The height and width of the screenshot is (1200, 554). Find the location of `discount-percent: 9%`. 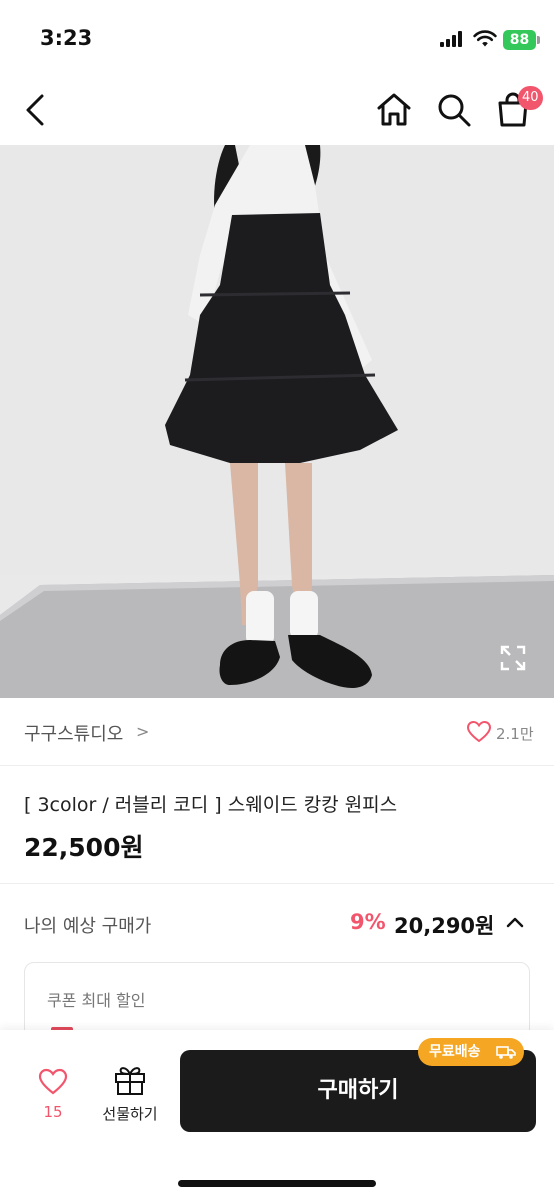

discount-percent: 9% is located at coordinates (368, 922).